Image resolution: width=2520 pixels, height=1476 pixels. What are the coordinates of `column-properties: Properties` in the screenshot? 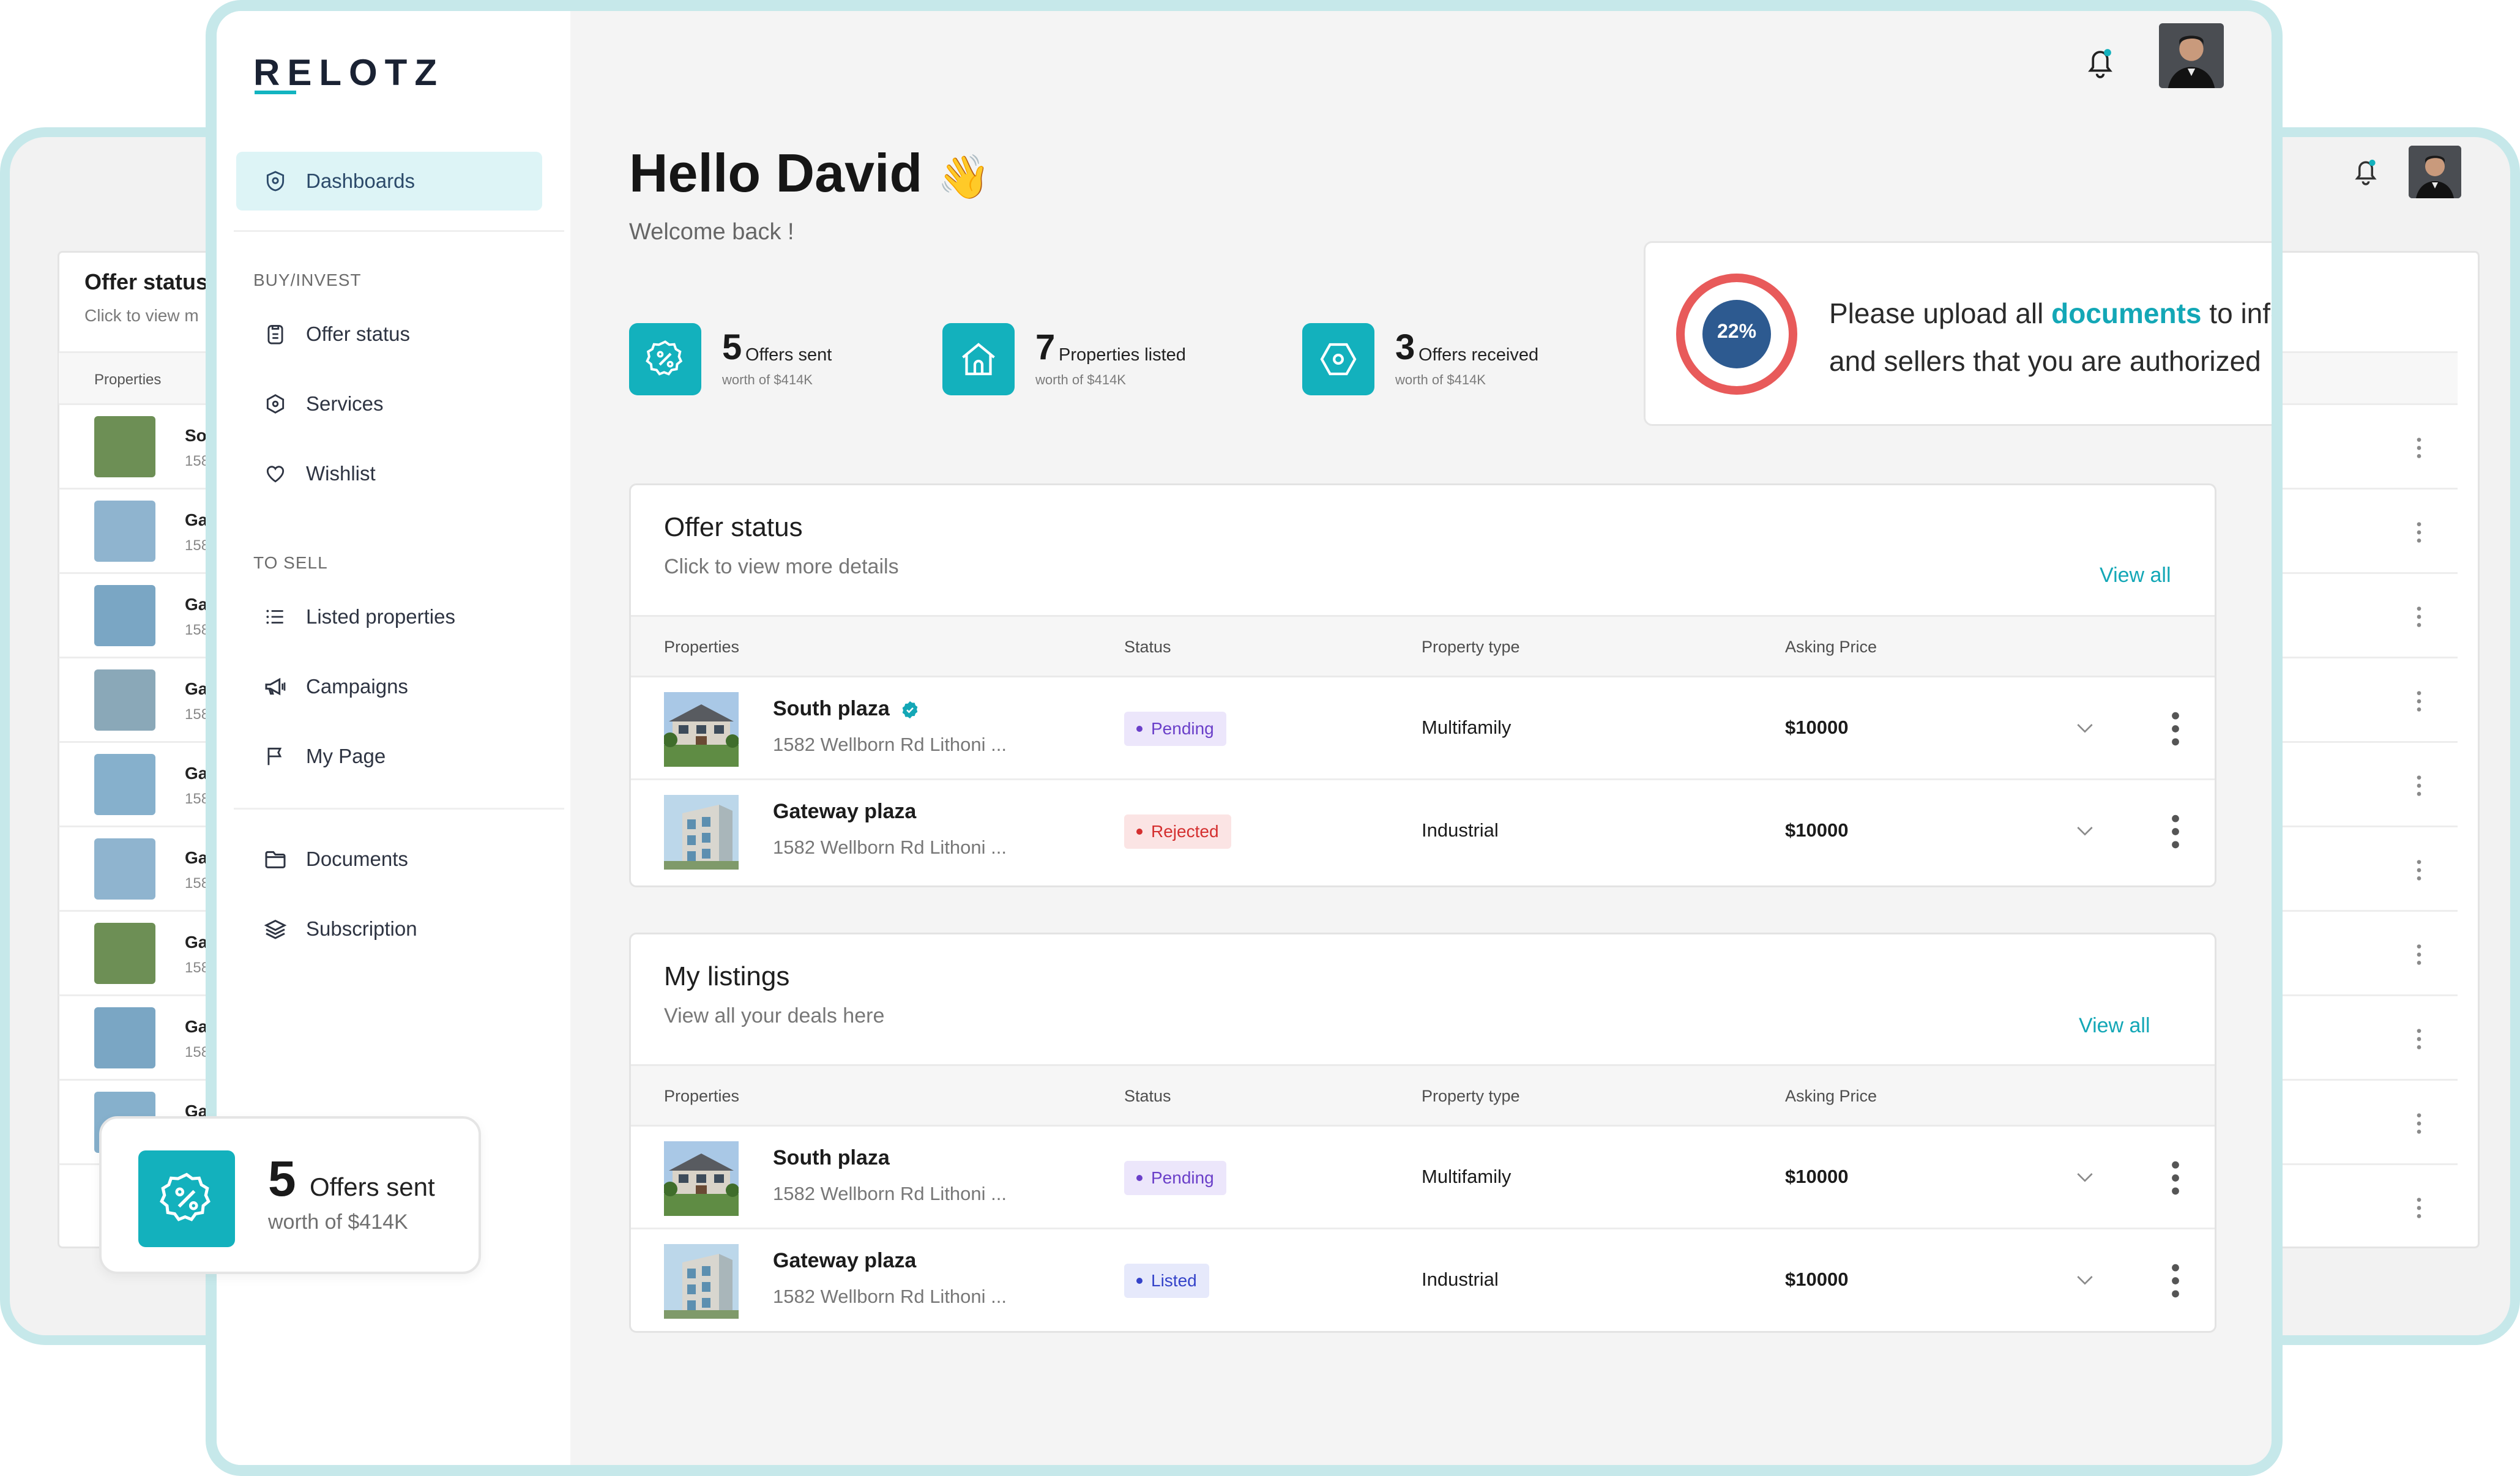 It's located at (702, 647).